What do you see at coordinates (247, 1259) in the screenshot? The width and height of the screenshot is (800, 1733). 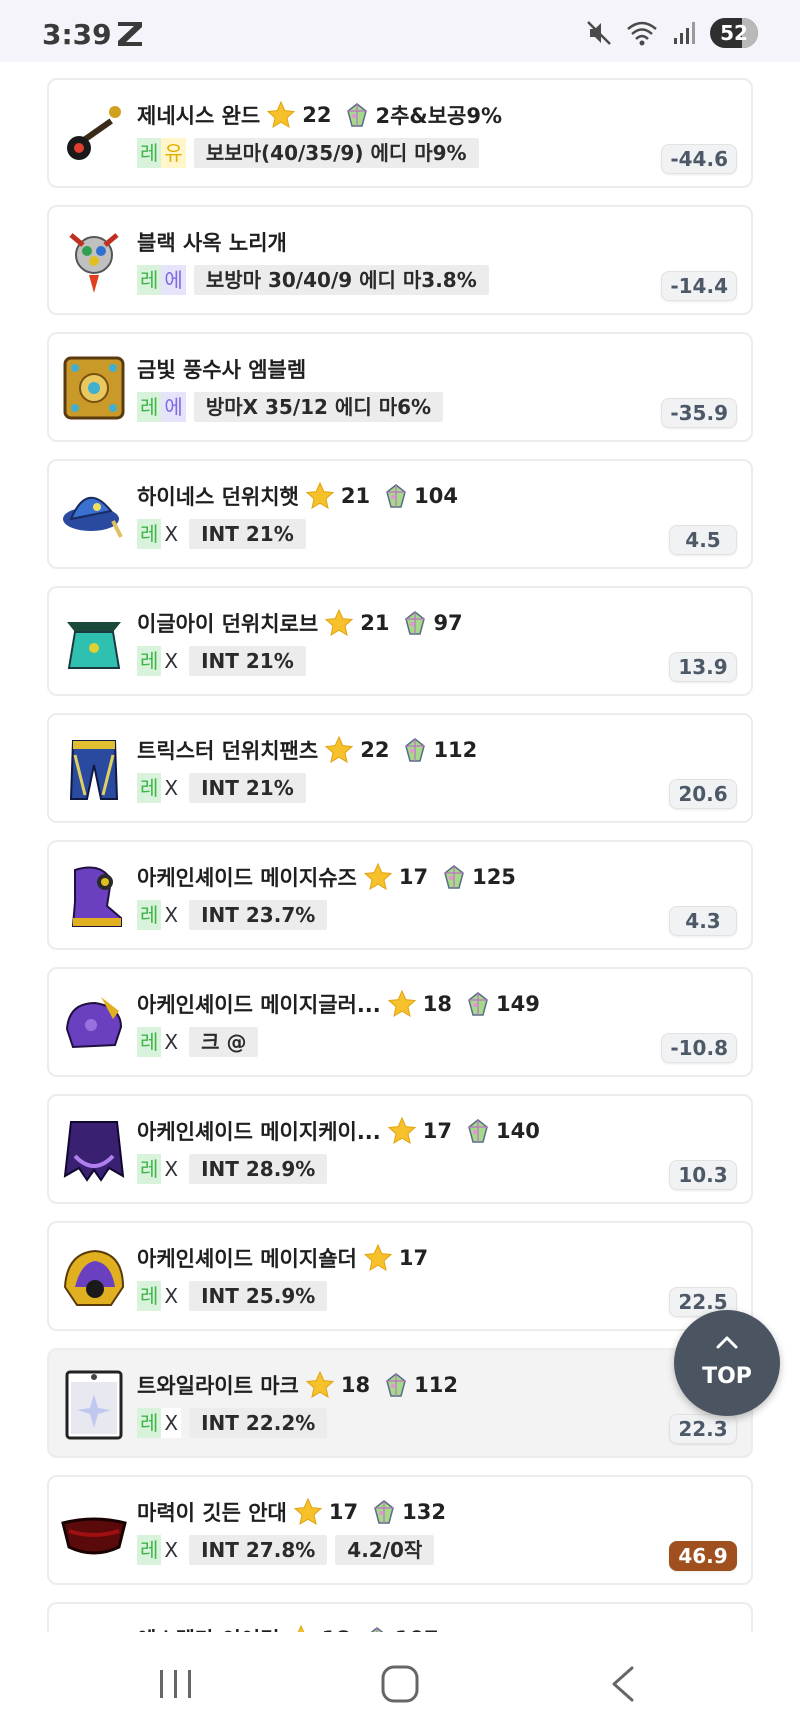 I see `item-name: 아케인셰이드 메이지숄더` at bounding box center [247, 1259].